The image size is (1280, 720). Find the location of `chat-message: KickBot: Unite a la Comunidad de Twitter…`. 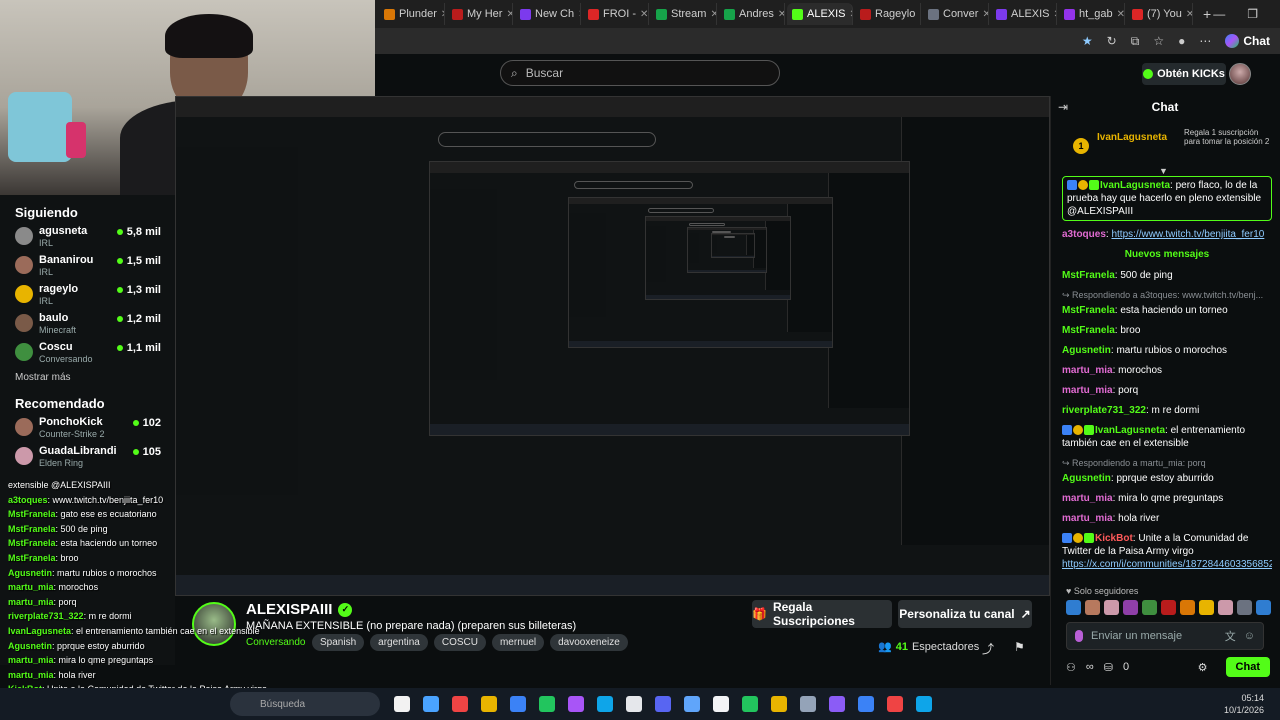

chat-message: KickBot: Unite a la Comunidad de Twitter… is located at coordinates (1167, 551).